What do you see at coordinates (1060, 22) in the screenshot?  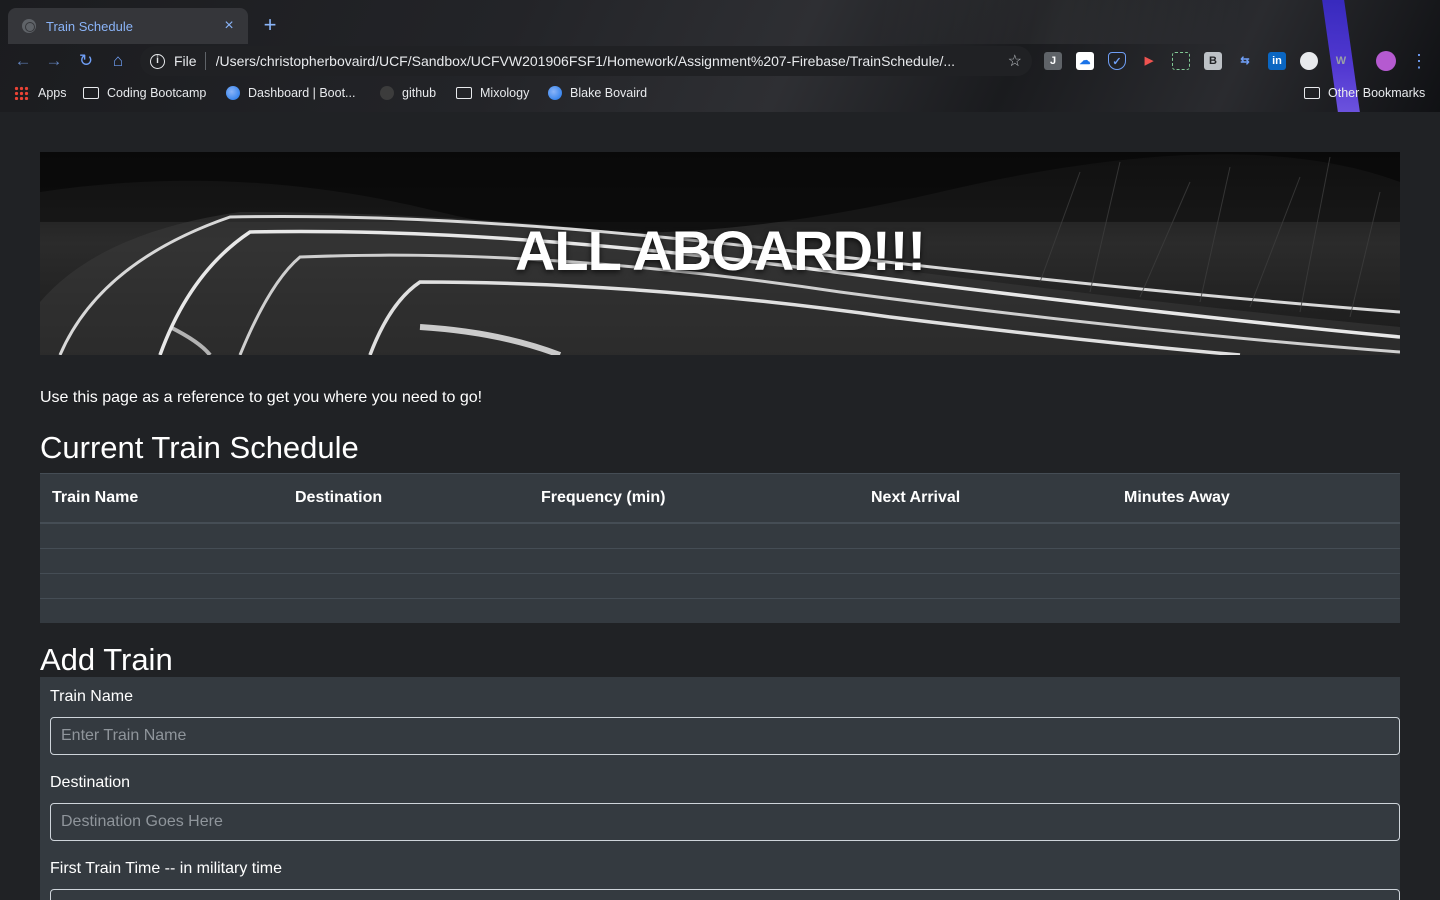 I see `theme-highlight` at bounding box center [1060, 22].